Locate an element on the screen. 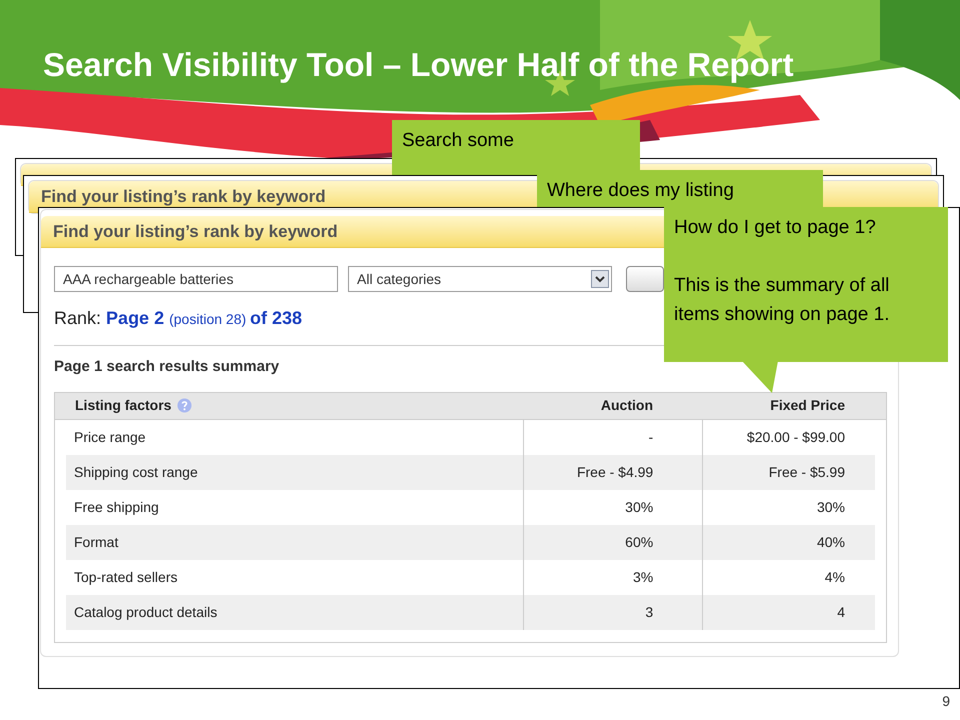 The image size is (960, 720). table-cell-text: 60% is located at coordinates (639, 542).